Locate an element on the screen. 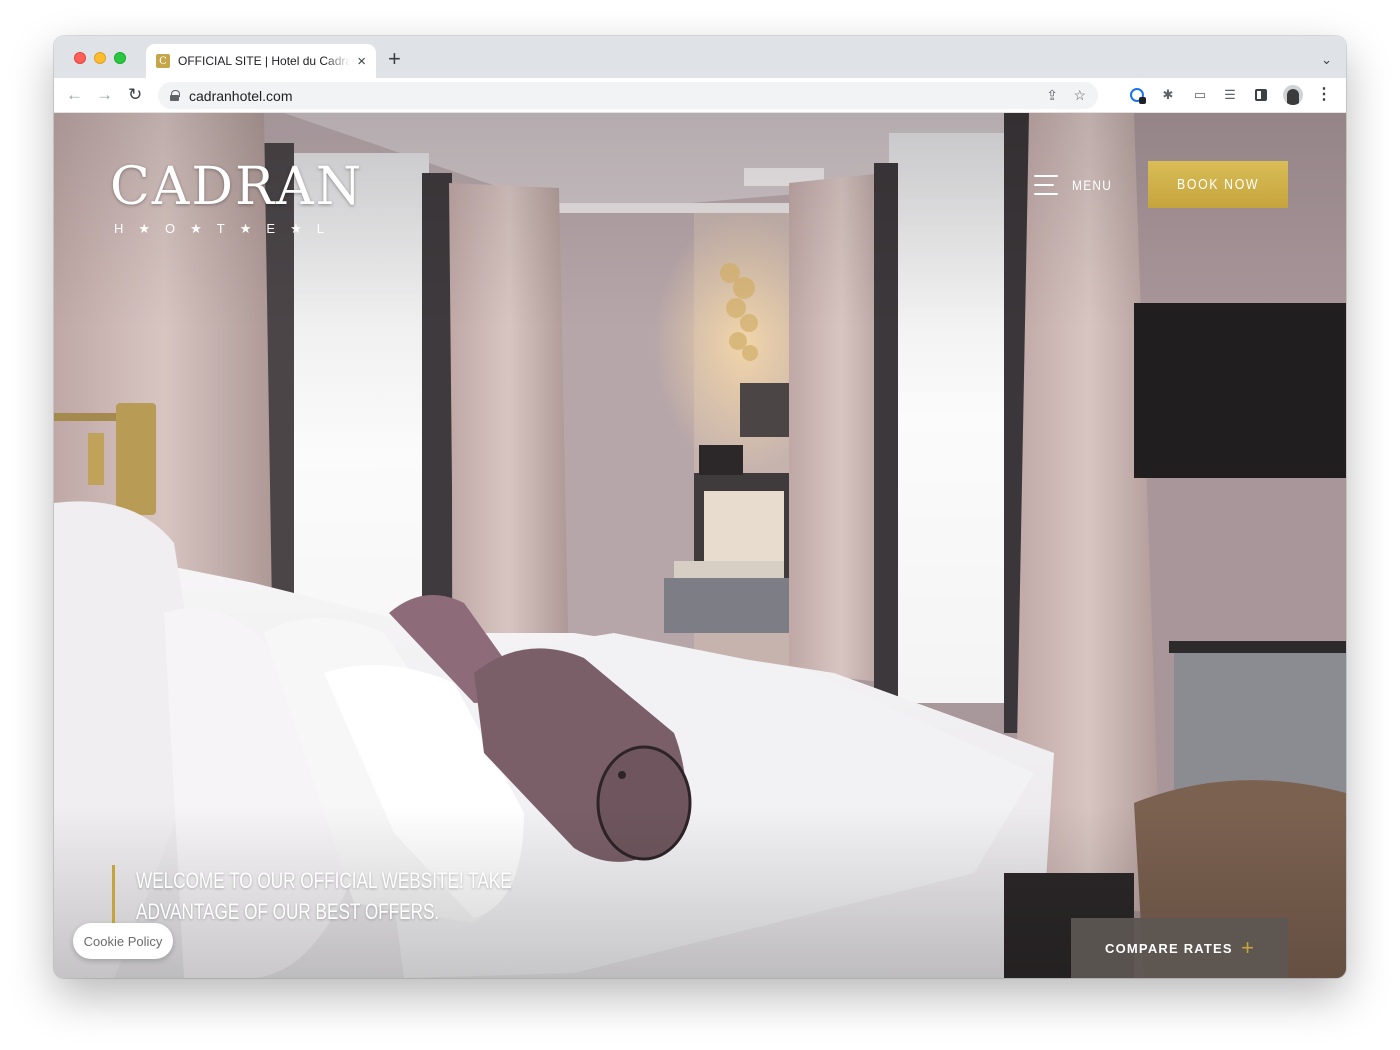 The height and width of the screenshot is (1050, 1400). compare-rates-button: COMPARE RATES + is located at coordinates (1179, 948).